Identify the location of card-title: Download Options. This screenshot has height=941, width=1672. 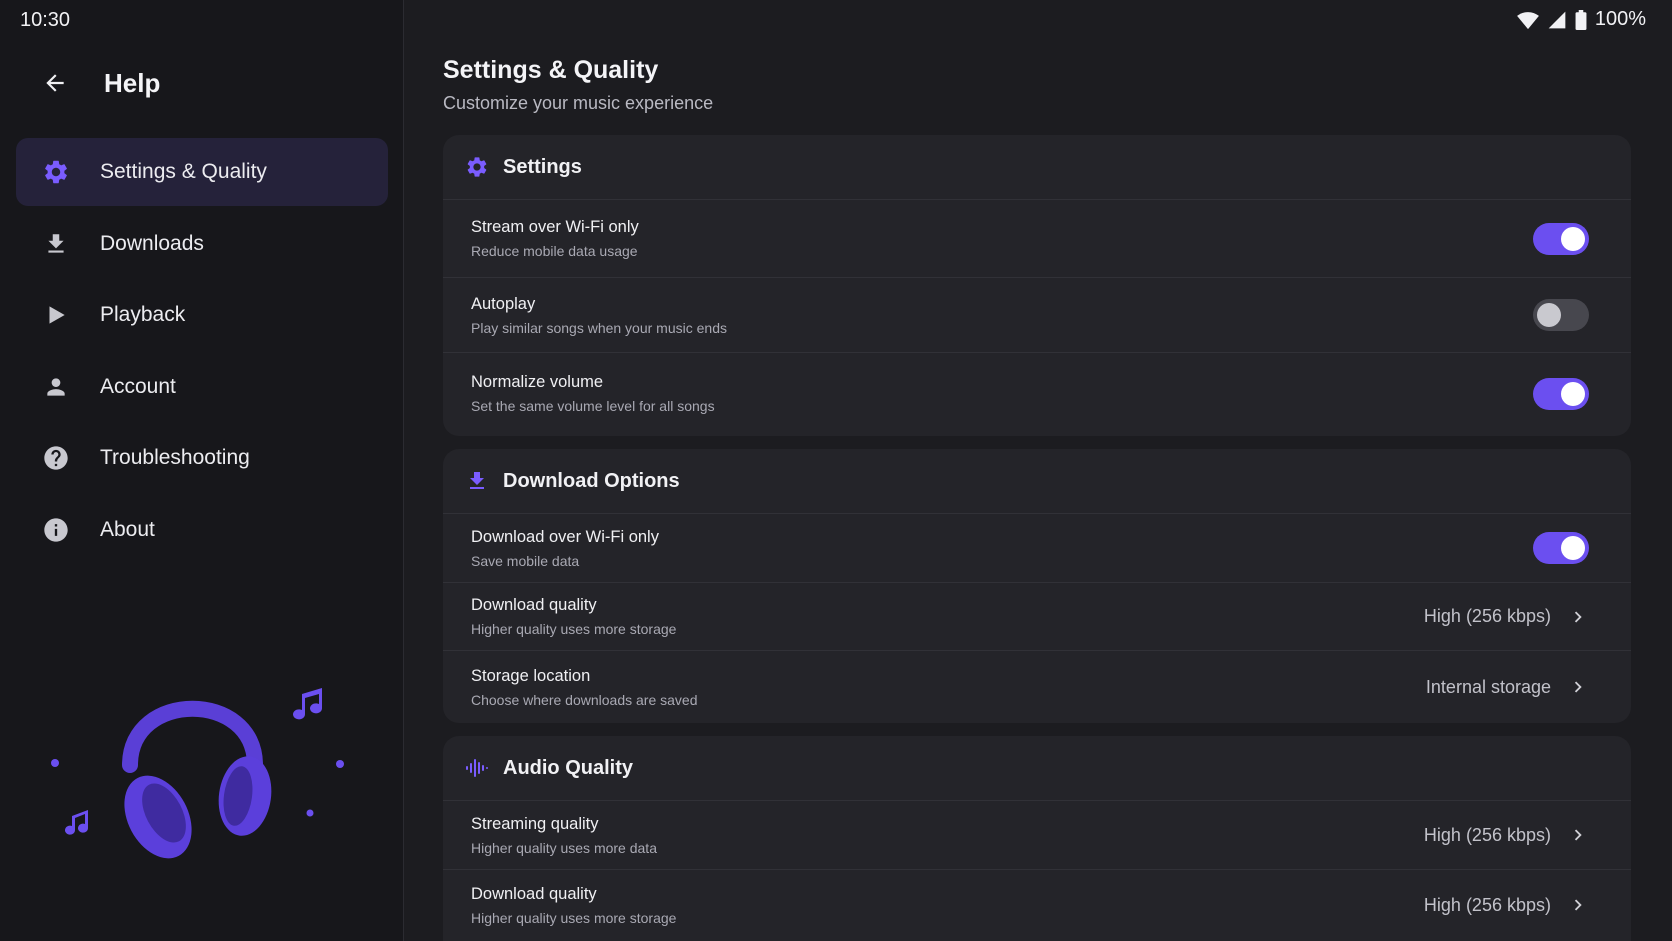
(591, 480).